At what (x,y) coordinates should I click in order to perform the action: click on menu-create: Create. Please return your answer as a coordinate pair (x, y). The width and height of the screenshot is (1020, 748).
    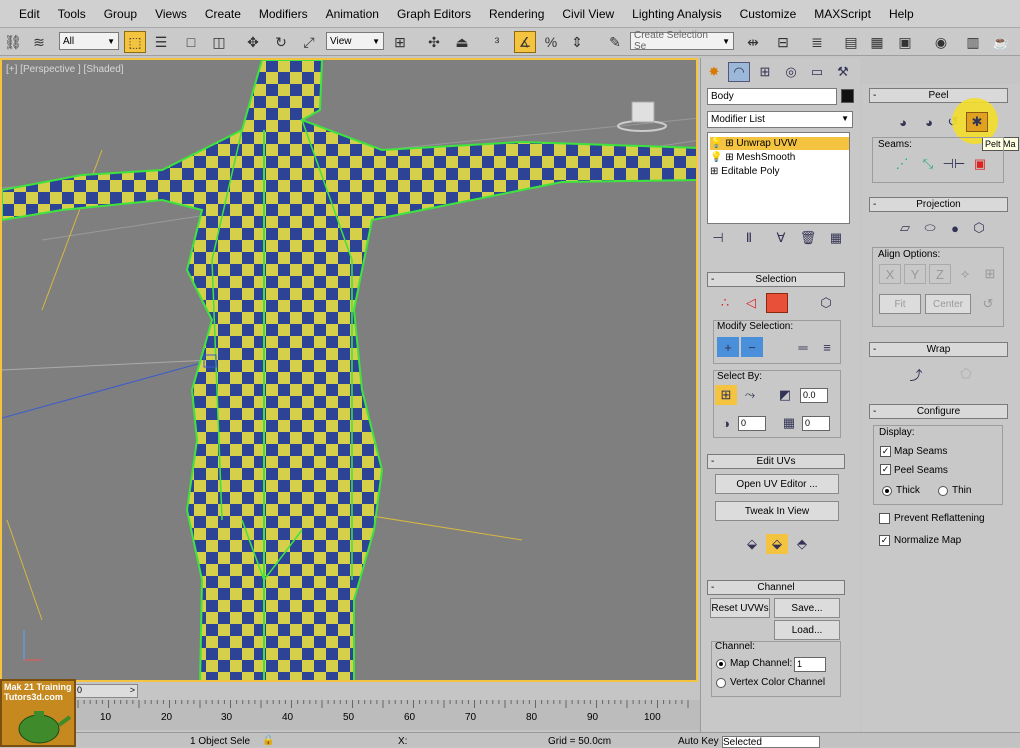
    Looking at the image, I should click on (223, 14).